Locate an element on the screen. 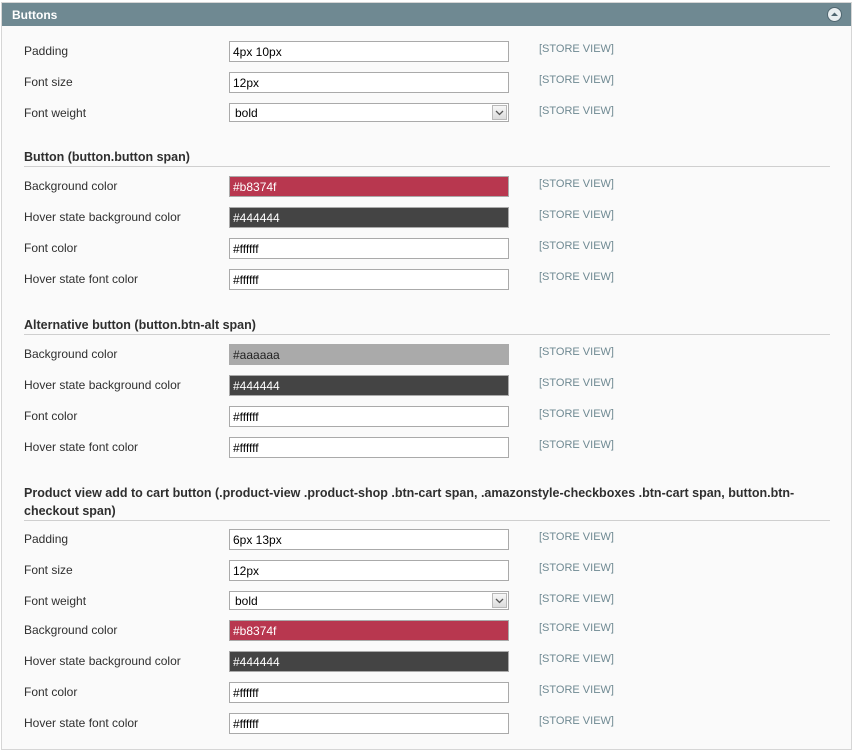  cart-font-weight-label: Font weight is located at coordinates (55, 601).